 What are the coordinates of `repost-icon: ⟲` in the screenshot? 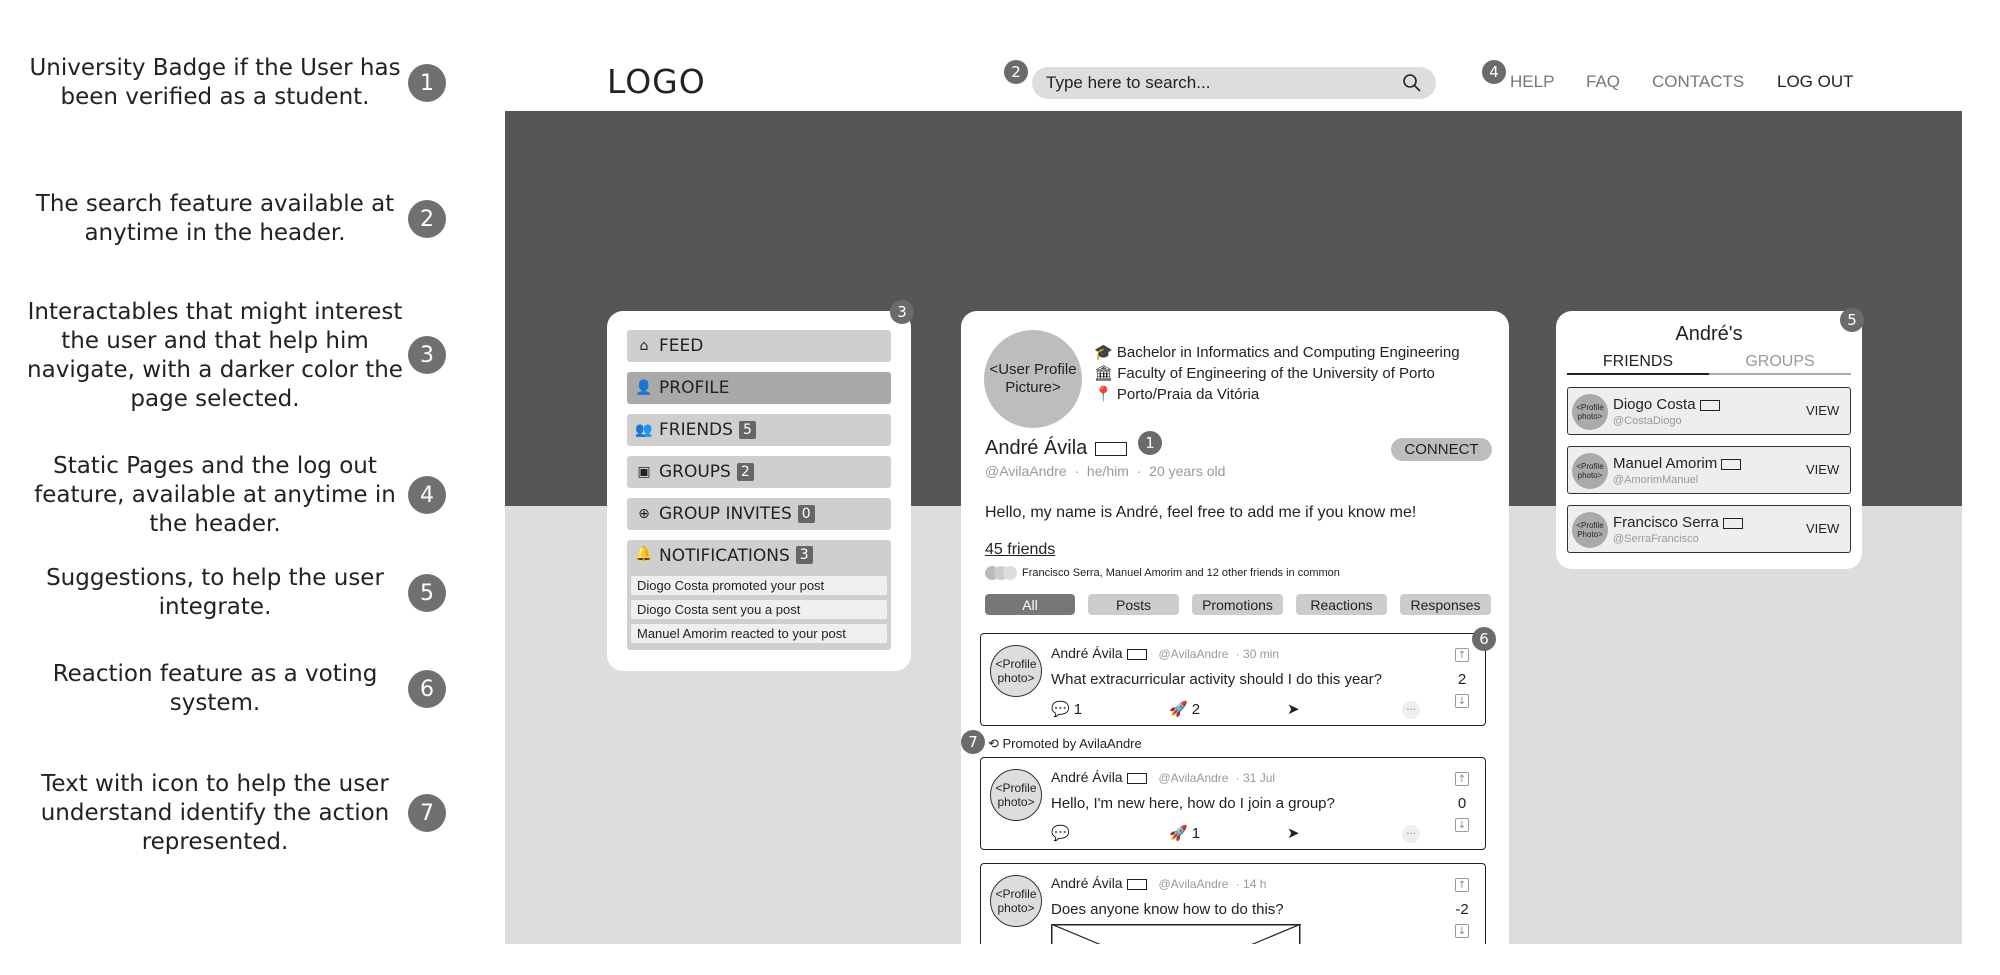 It's located at (995, 743).